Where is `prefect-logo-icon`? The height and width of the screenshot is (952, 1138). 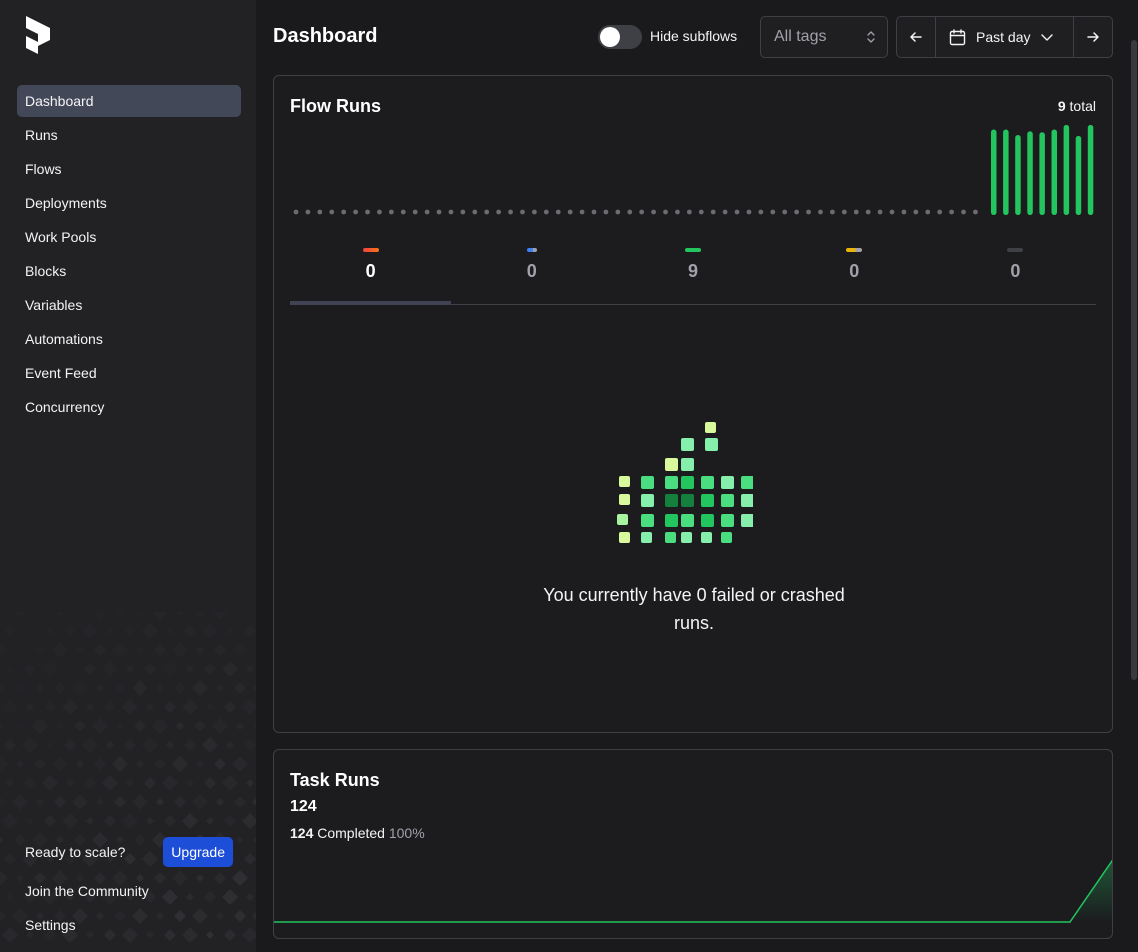 prefect-logo-icon is located at coordinates (38, 36).